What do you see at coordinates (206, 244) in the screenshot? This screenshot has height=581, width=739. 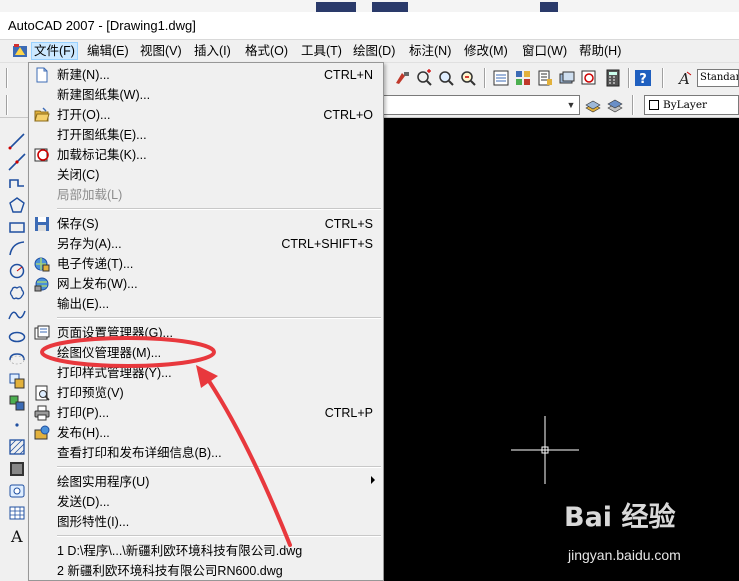 I see `menu-item-save-as: 另存为(A)... CTRL+SHIFT+S` at bounding box center [206, 244].